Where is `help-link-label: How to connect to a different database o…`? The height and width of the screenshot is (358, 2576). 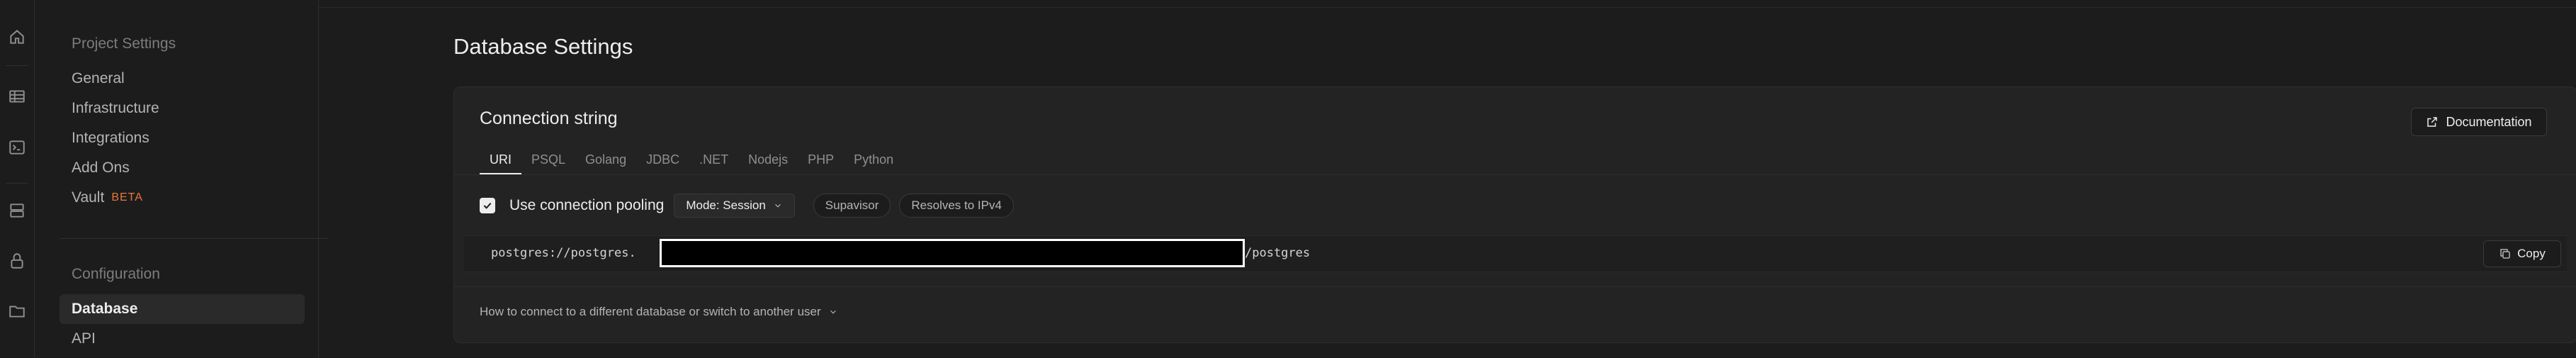
help-link-label: How to connect to a different database o… is located at coordinates (650, 311).